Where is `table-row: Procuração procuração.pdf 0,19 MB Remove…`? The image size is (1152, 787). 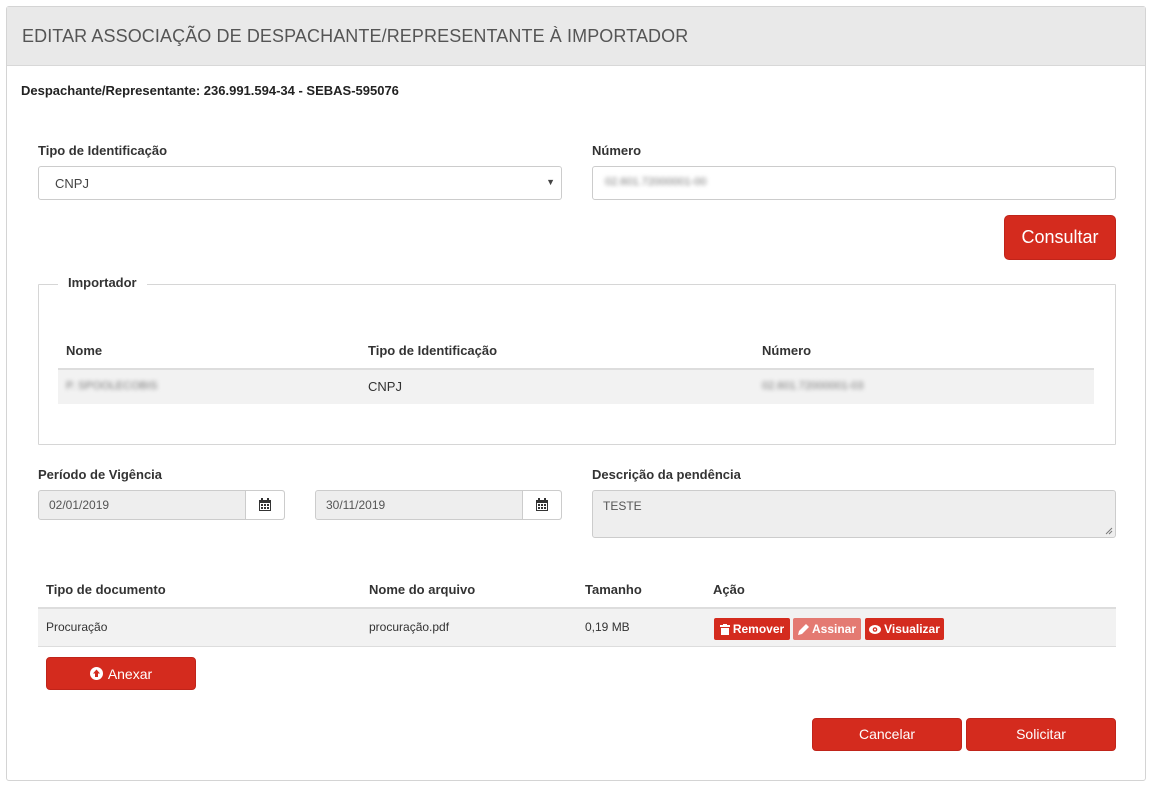 table-row: Procuração procuração.pdf 0,19 MB Remove… is located at coordinates (577, 628).